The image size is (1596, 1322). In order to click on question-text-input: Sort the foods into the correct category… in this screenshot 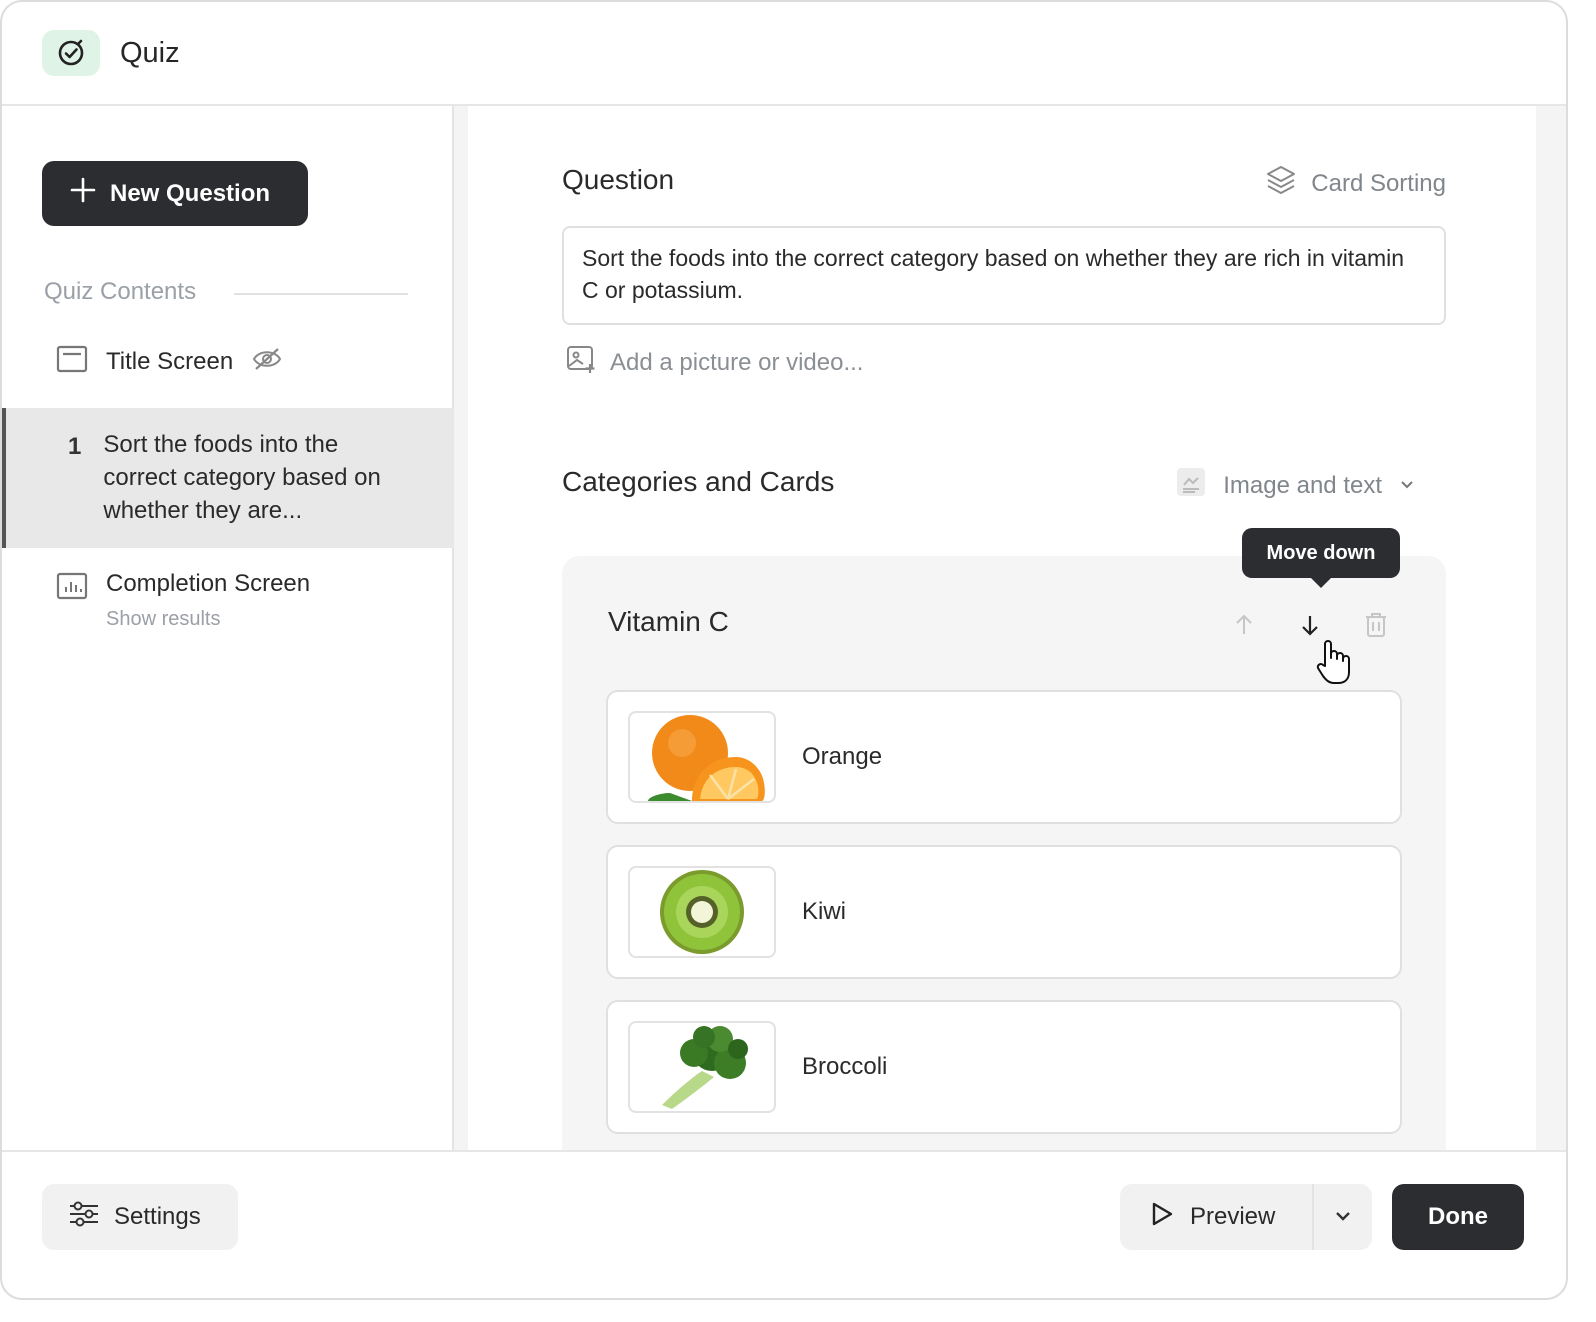, I will do `click(1004, 275)`.